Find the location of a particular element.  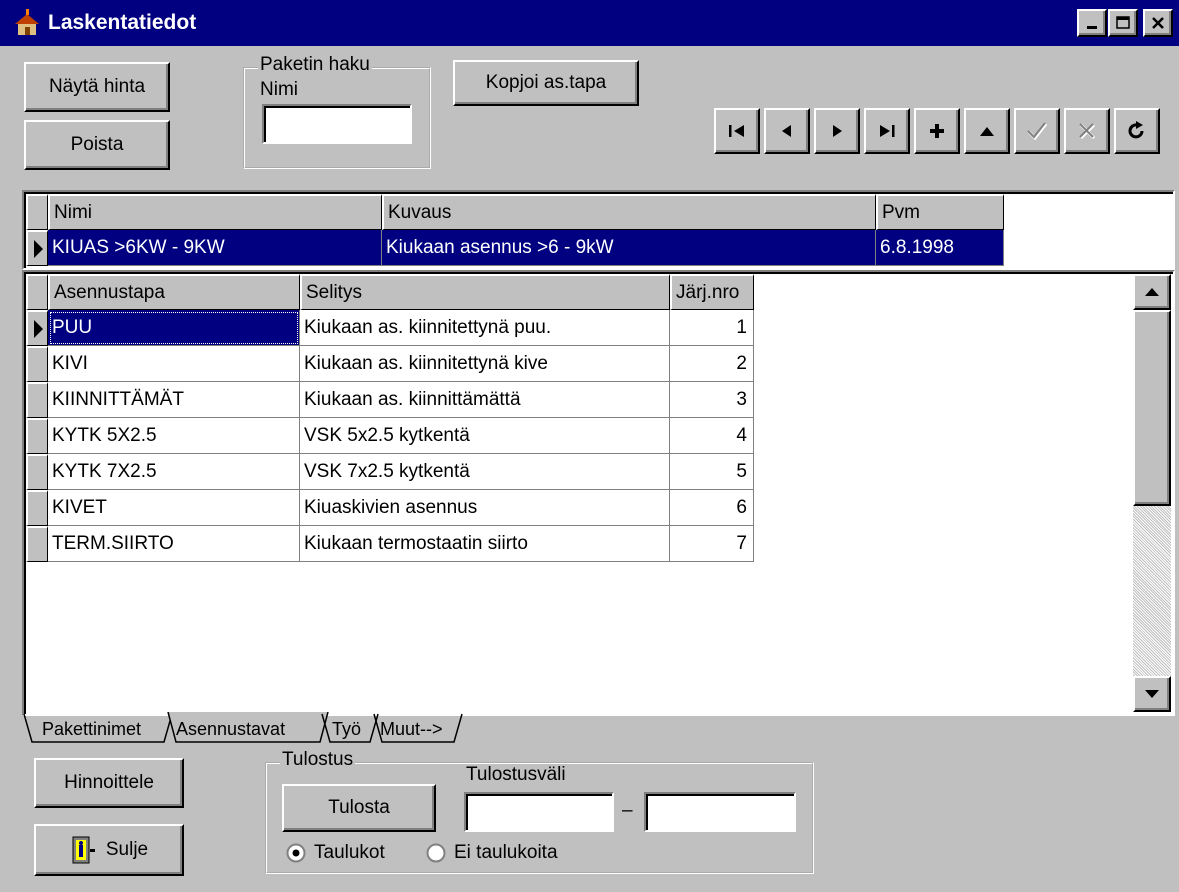

maximize-icon is located at coordinates (1123, 22).